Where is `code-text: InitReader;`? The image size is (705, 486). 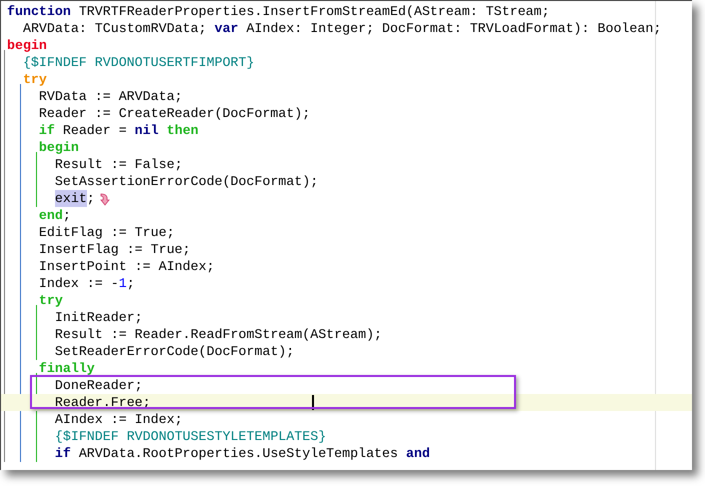
code-text: InitReader; is located at coordinates (98, 317).